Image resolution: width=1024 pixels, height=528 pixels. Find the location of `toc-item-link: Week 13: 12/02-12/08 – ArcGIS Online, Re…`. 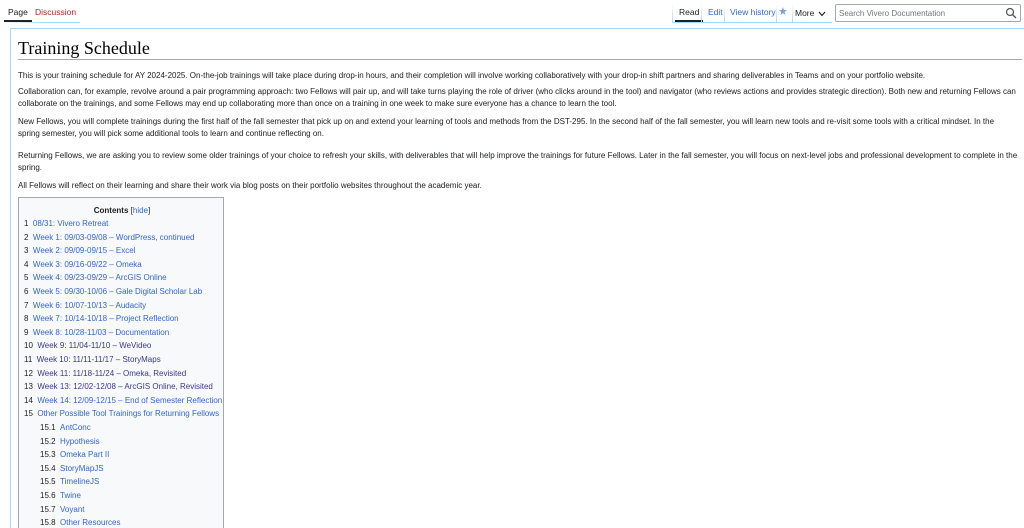

toc-item-link: Week 13: 12/02-12/08 – ArcGIS Online, Re… is located at coordinates (125, 386).